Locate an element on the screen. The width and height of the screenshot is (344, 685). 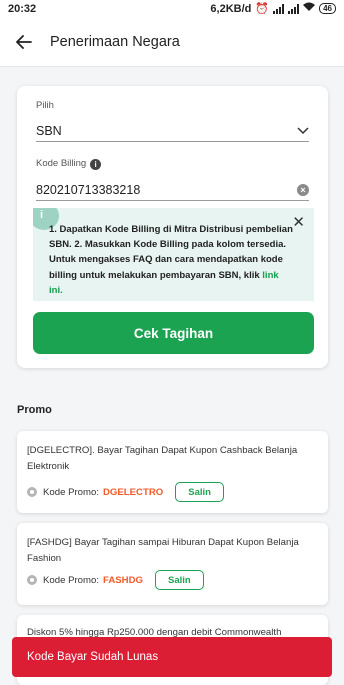
product-select-value: SBN is located at coordinates (49, 130).